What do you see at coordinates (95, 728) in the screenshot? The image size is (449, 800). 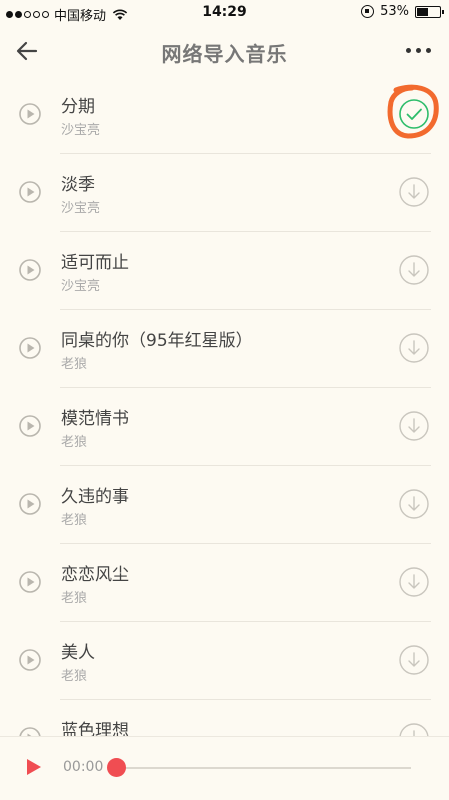 I see `song-title: 蓝色理想` at bounding box center [95, 728].